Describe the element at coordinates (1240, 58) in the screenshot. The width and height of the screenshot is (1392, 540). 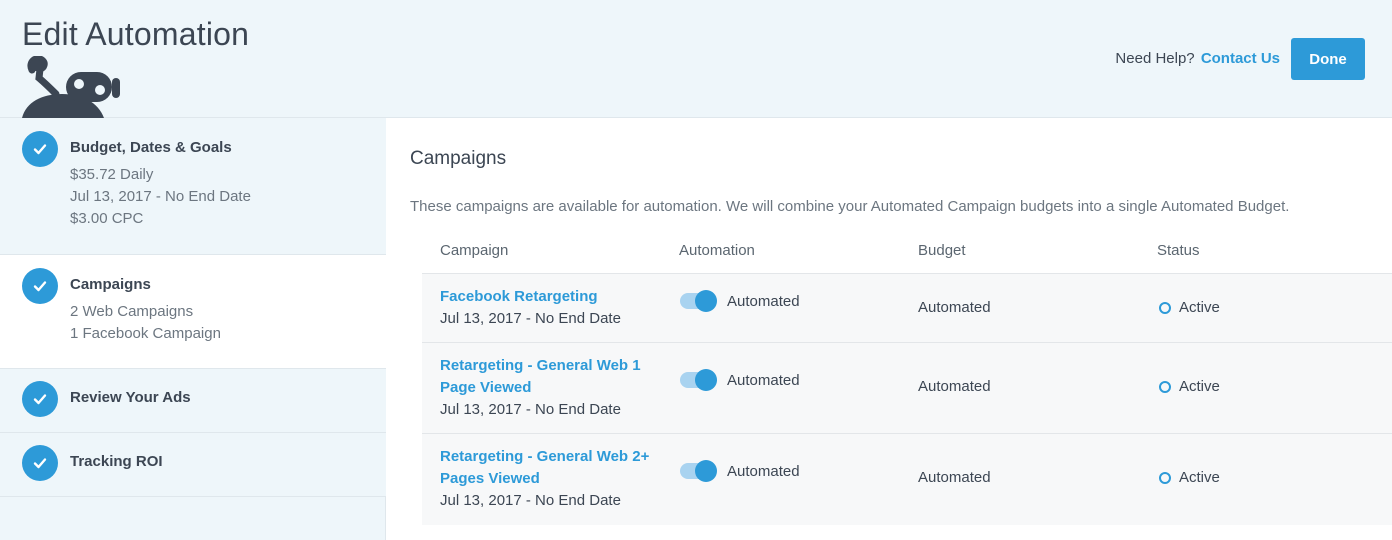
I see `contact-us-link: Contact Us` at that location.